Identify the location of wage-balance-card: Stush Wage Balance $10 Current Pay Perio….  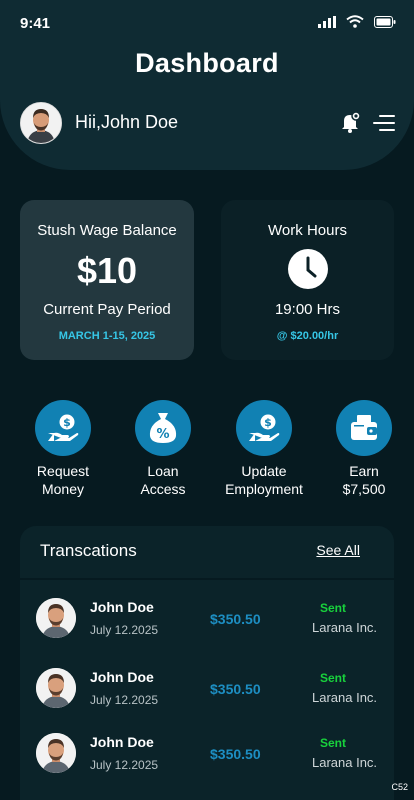
(107, 280).